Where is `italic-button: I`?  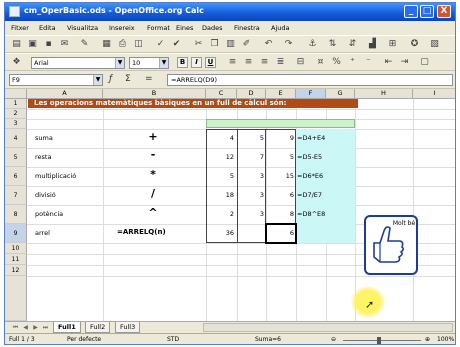 italic-button: I is located at coordinates (196, 62).